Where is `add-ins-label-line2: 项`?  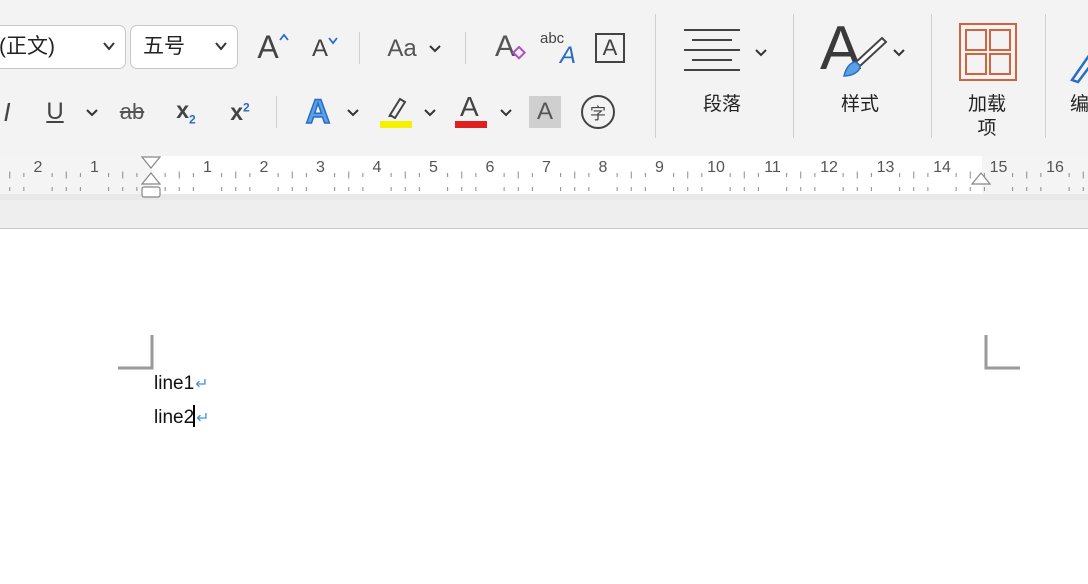
add-ins-label-line2: 项 is located at coordinates (987, 128).